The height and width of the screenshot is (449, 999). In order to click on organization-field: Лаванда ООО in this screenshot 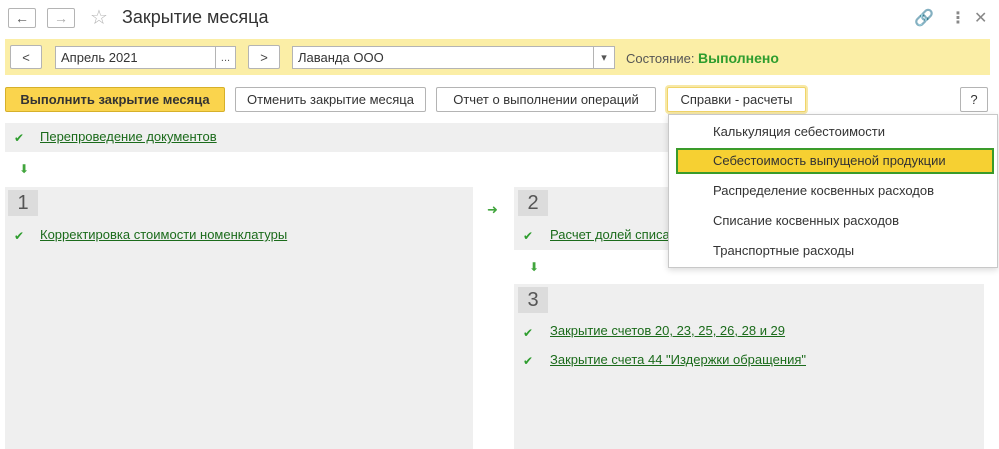, I will do `click(443, 57)`.